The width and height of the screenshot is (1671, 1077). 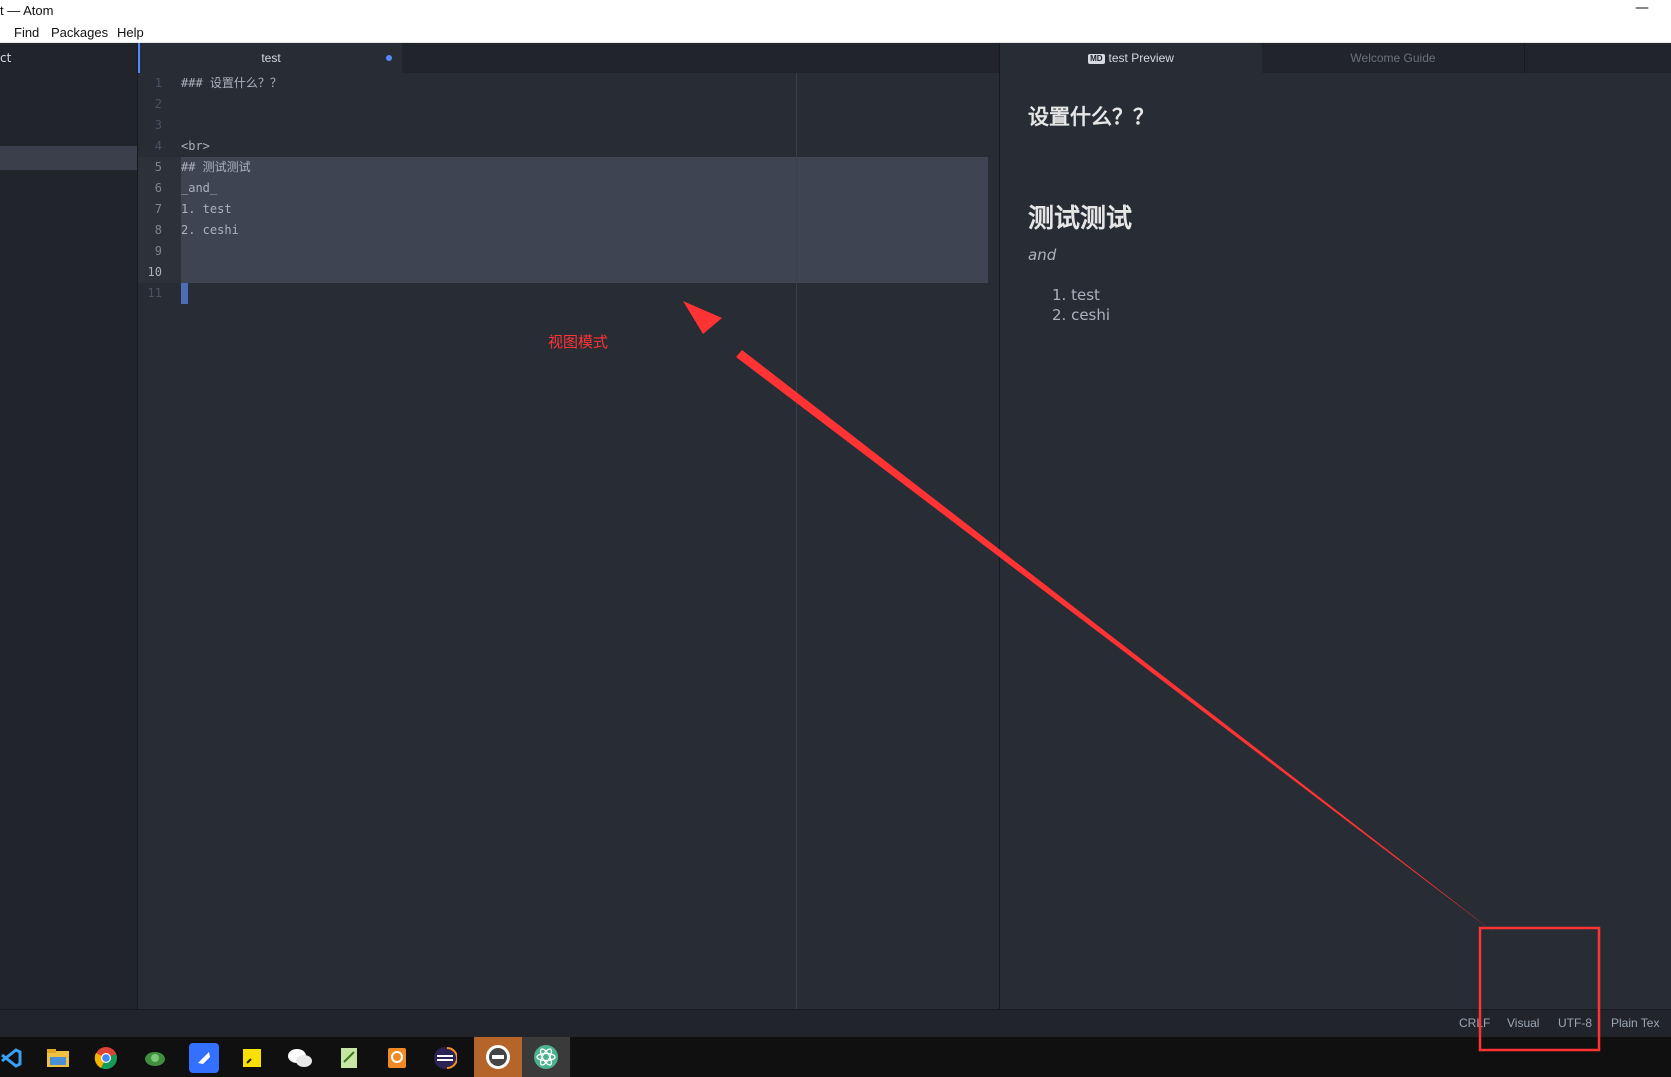 What do you see at coordinates (546, 1057) in the screenshot?
I see `atom-icon` at bounding box center [546, 1057].